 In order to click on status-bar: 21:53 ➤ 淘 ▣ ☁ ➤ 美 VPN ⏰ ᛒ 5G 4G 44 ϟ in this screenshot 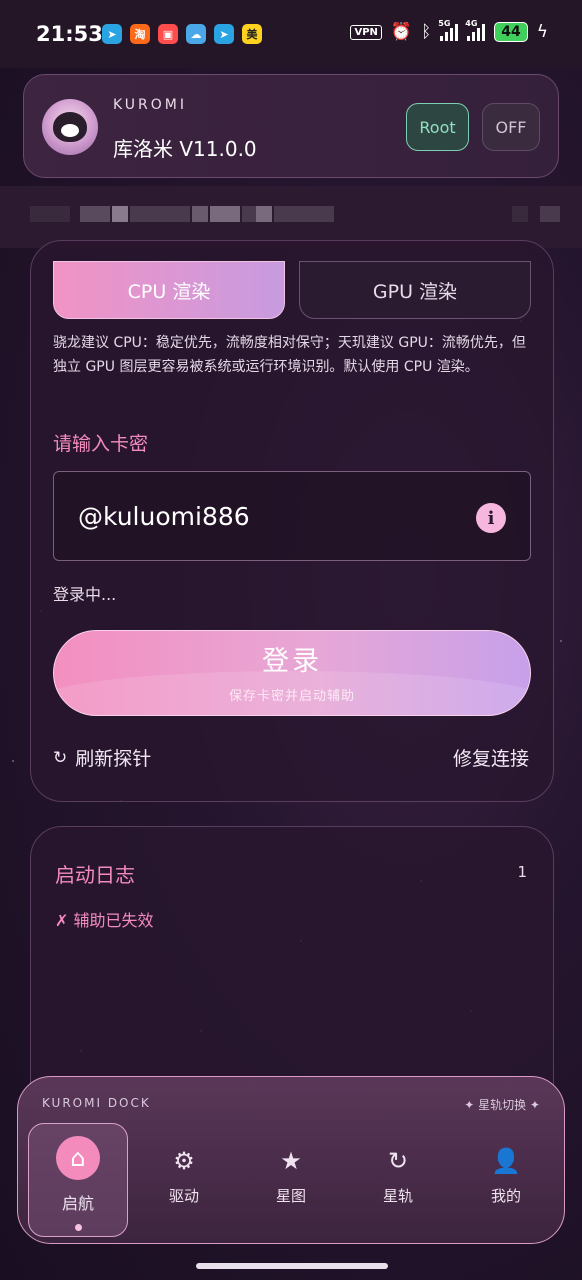, I will do `click(291, 34)`.